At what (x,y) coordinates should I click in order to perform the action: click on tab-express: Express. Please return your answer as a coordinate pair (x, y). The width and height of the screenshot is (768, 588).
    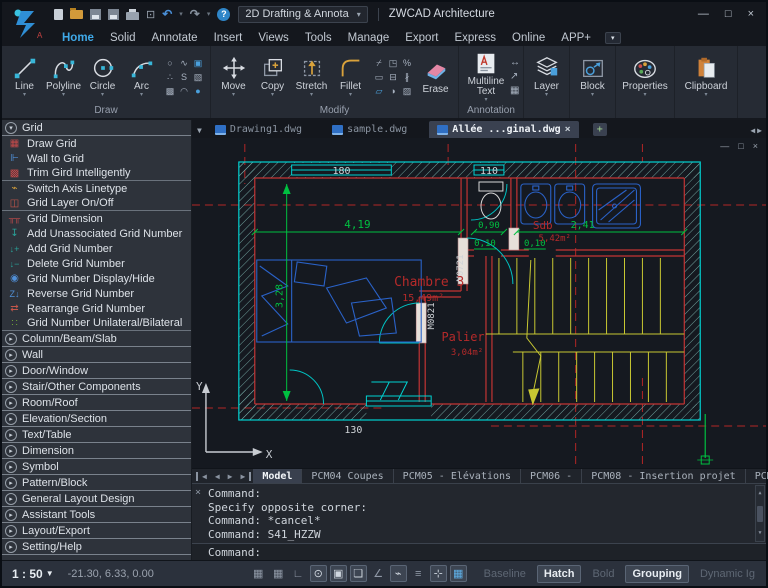
    Looking at the image, I should click on (475, 38).